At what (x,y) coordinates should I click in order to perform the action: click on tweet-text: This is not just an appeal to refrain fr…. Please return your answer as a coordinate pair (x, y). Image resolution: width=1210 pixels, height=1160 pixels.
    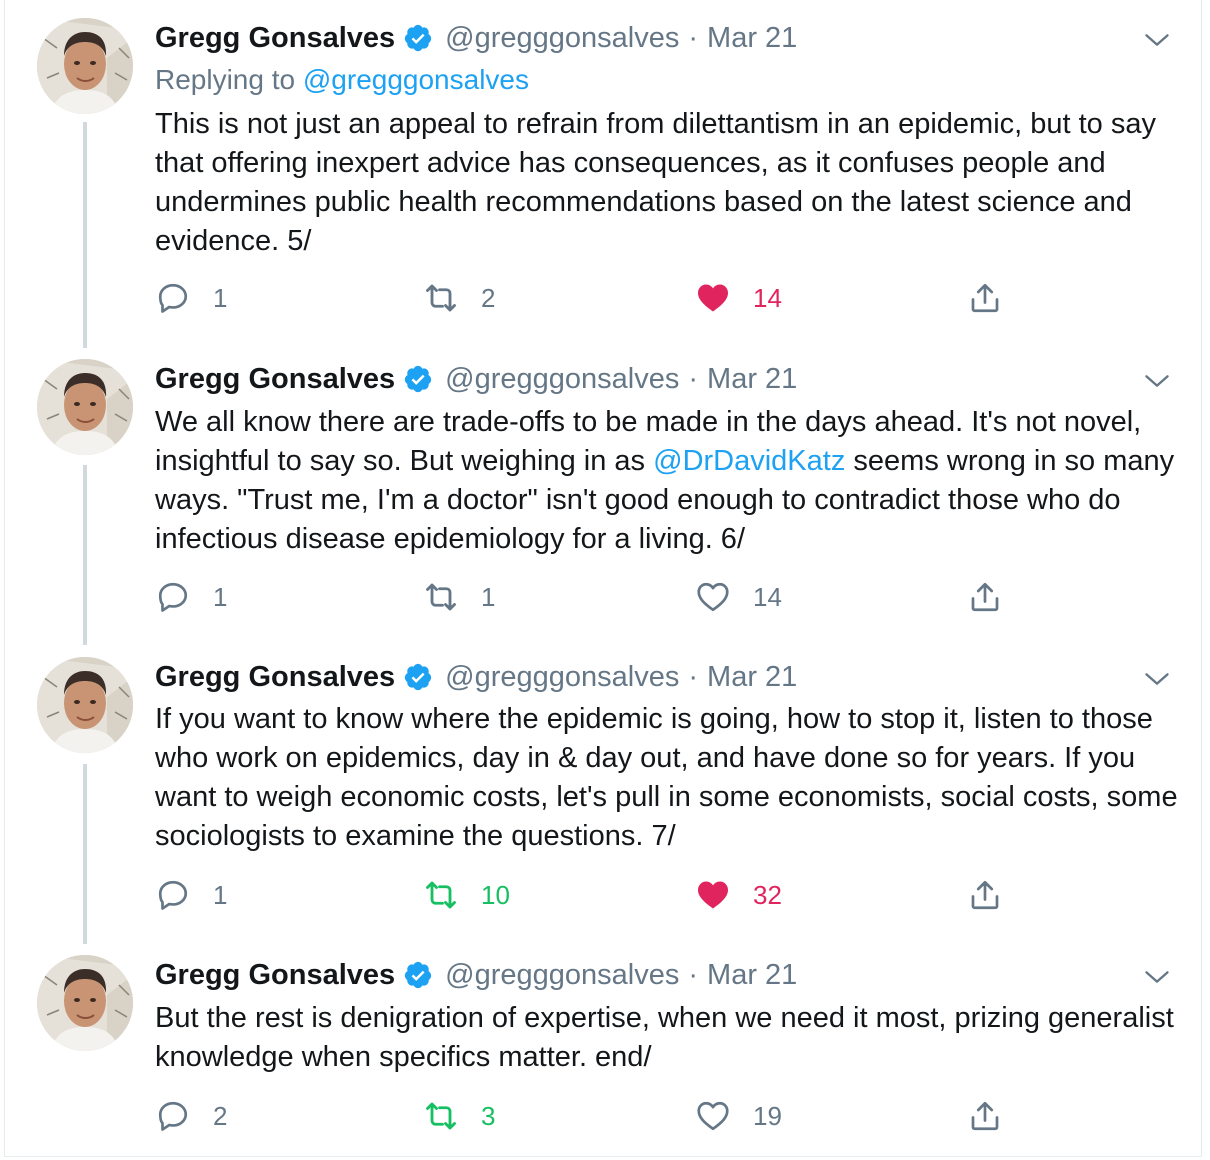
    Looking at the image, I should click on (655, 182).